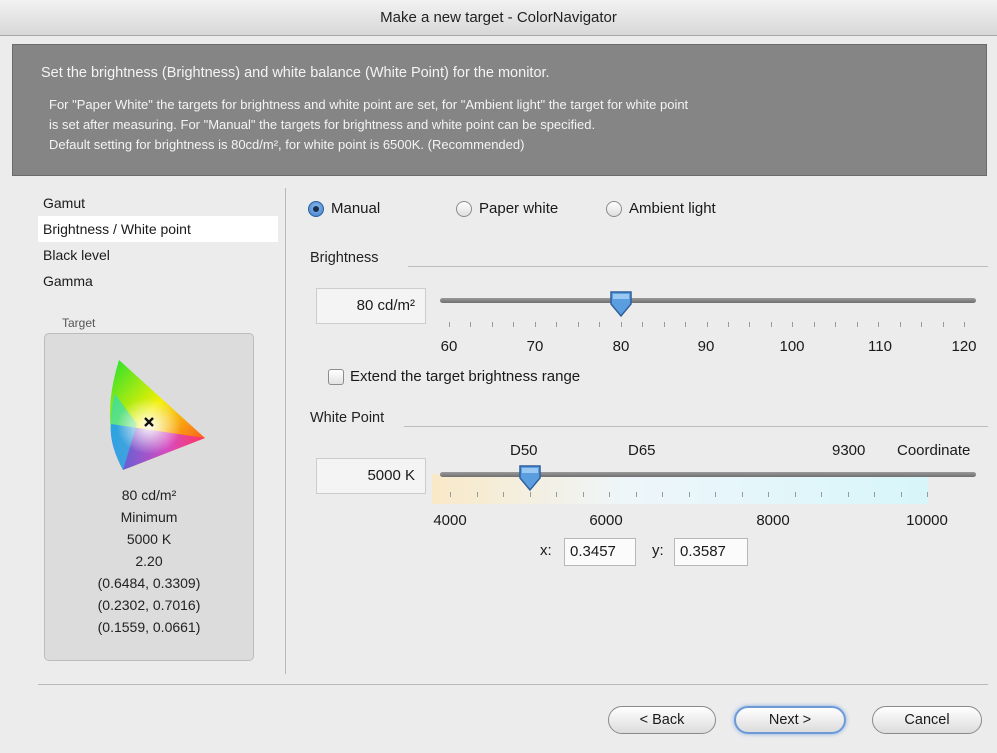 The height and width of the screenshot is (753, 997). What do you see at coordinates (158, 281) in the screenshot?
I see `nav-item-gamma: Gamma` at bounding box center [158, 281].